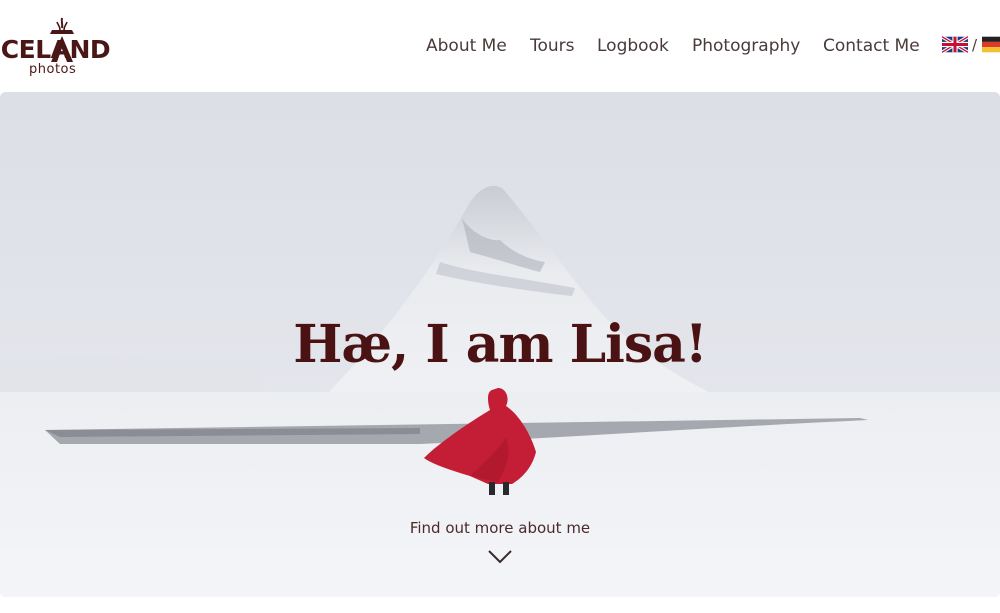 The height and width of the screenshot is (613, 1000). What do you see at coordinates (552, 46) in the screenshot?
I see `nav-tours: Tours` at bounding box center [552, 46].